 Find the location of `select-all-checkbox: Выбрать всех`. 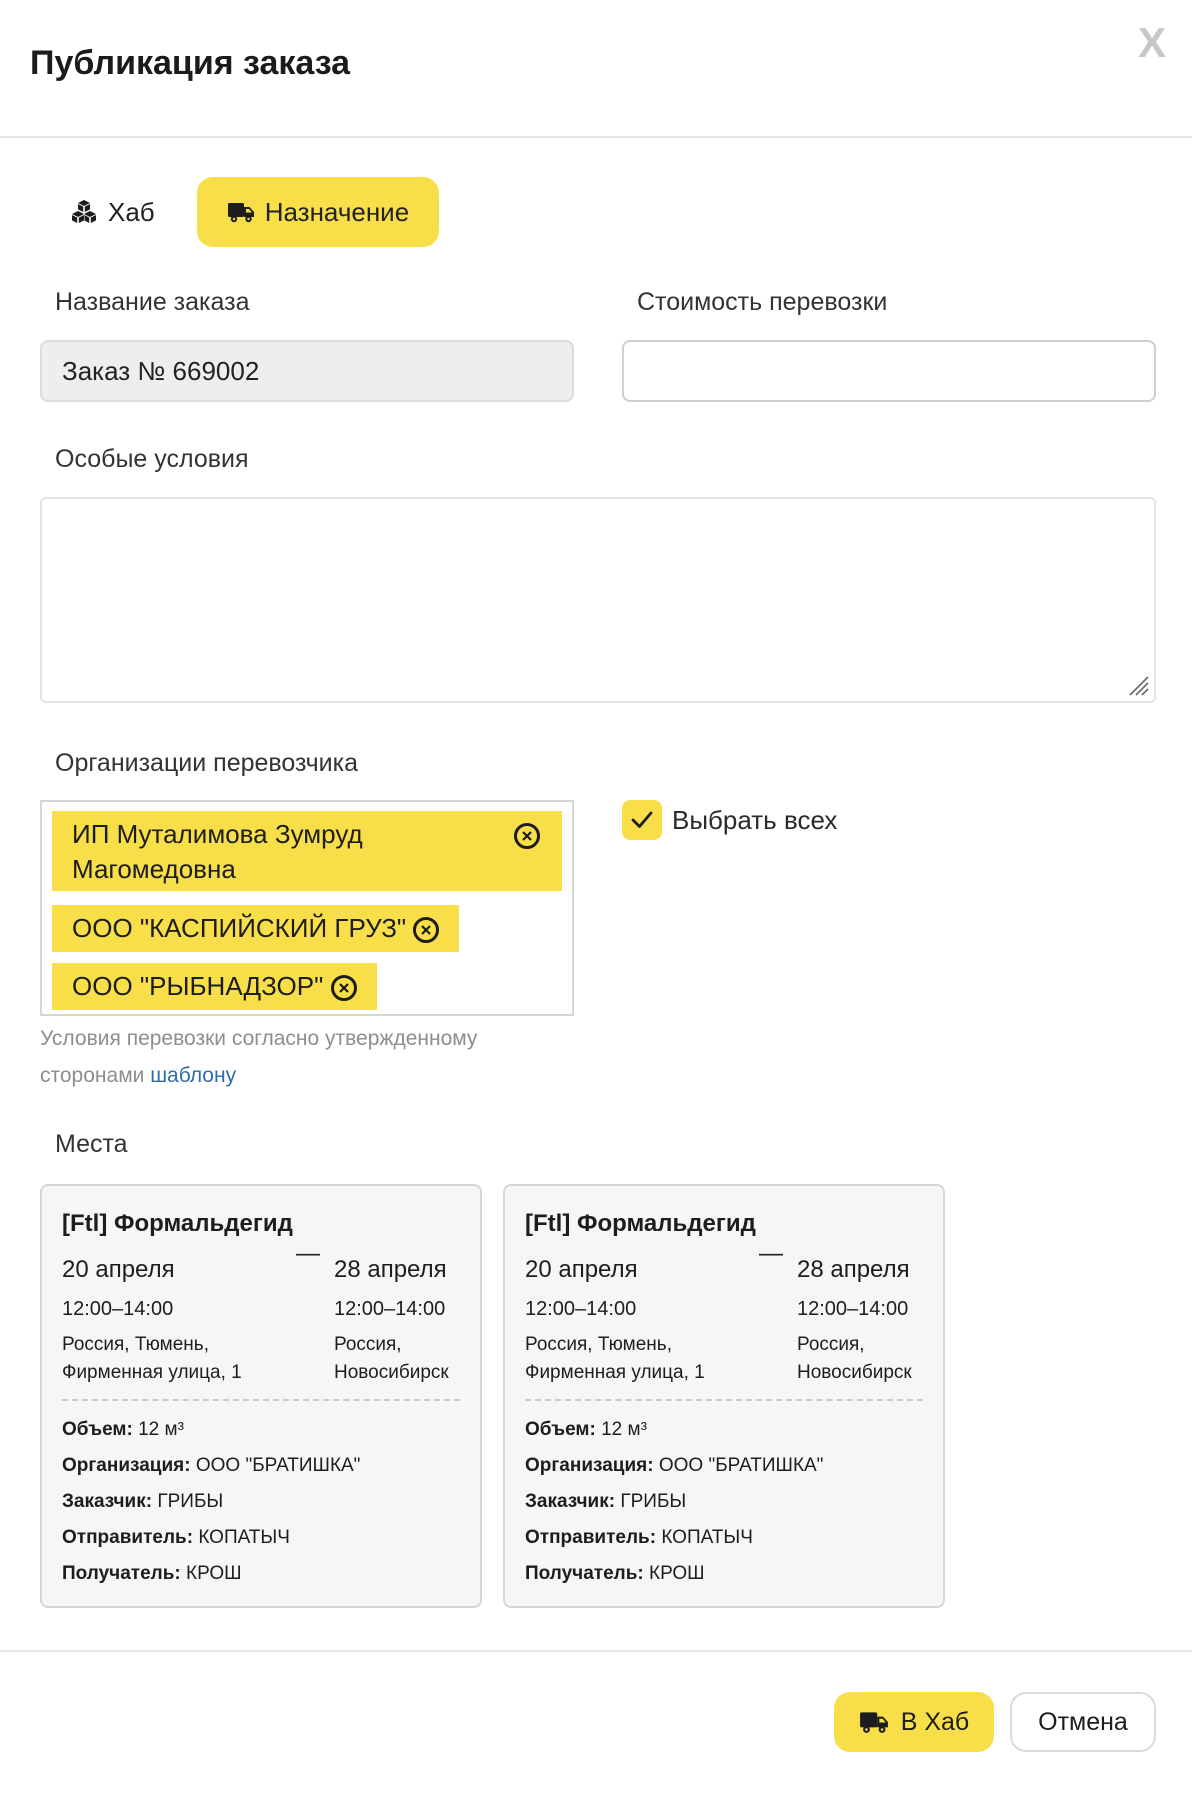

select-all-checkbox: Выбрать всех is located at coordinates (729, 820).